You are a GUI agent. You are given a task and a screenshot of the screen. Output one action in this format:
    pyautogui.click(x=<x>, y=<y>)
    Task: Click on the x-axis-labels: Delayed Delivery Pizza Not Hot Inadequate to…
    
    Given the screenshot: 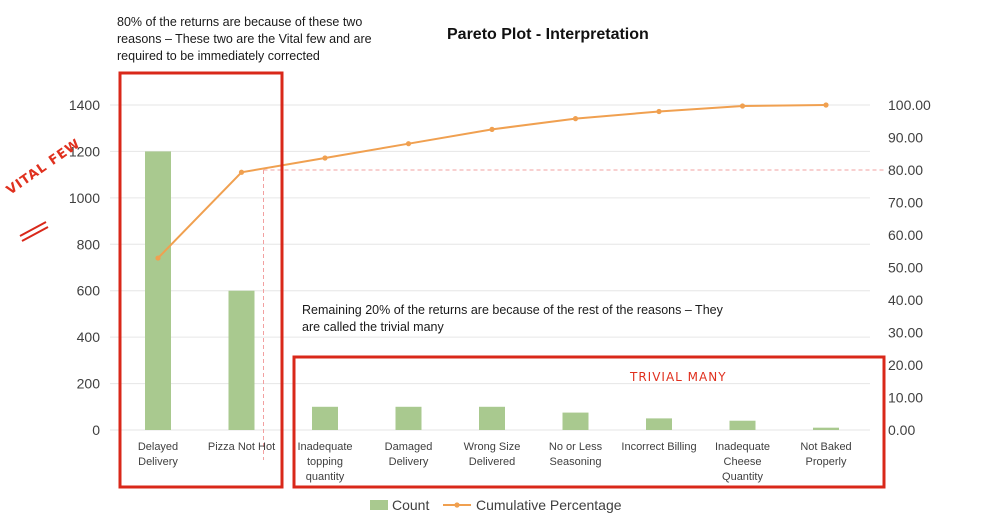 What is the action you would take?
    pyautogui.click(x=495, y=462)
    